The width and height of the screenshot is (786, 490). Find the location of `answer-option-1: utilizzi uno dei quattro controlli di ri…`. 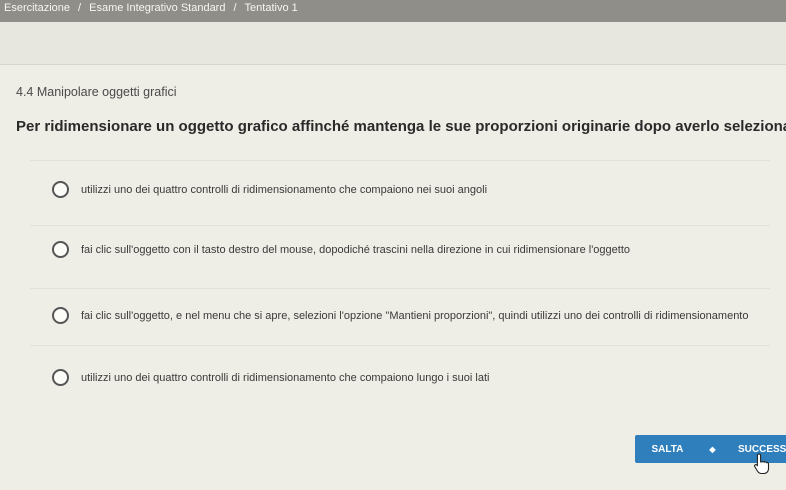

answer-option-1: utilizzi uno dei quattro controlli di ri… is located at coordinates (269, 189).